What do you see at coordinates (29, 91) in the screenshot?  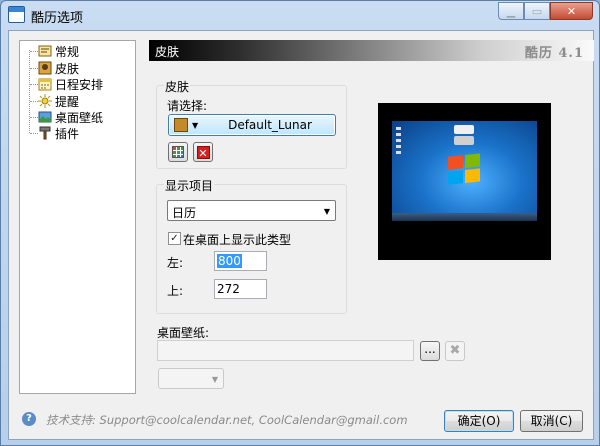 I see `tree-connector` at bounding box center [29, 91].